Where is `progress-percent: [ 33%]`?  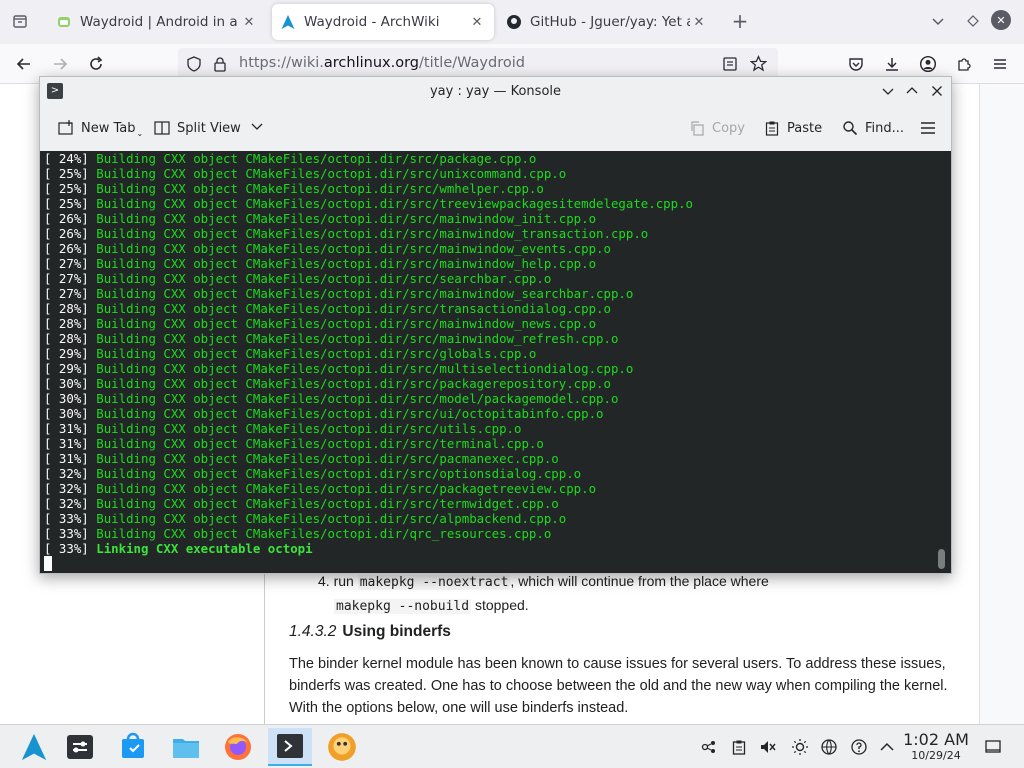 progress-percent: [ 33%] is located at coordinates (66, 518).